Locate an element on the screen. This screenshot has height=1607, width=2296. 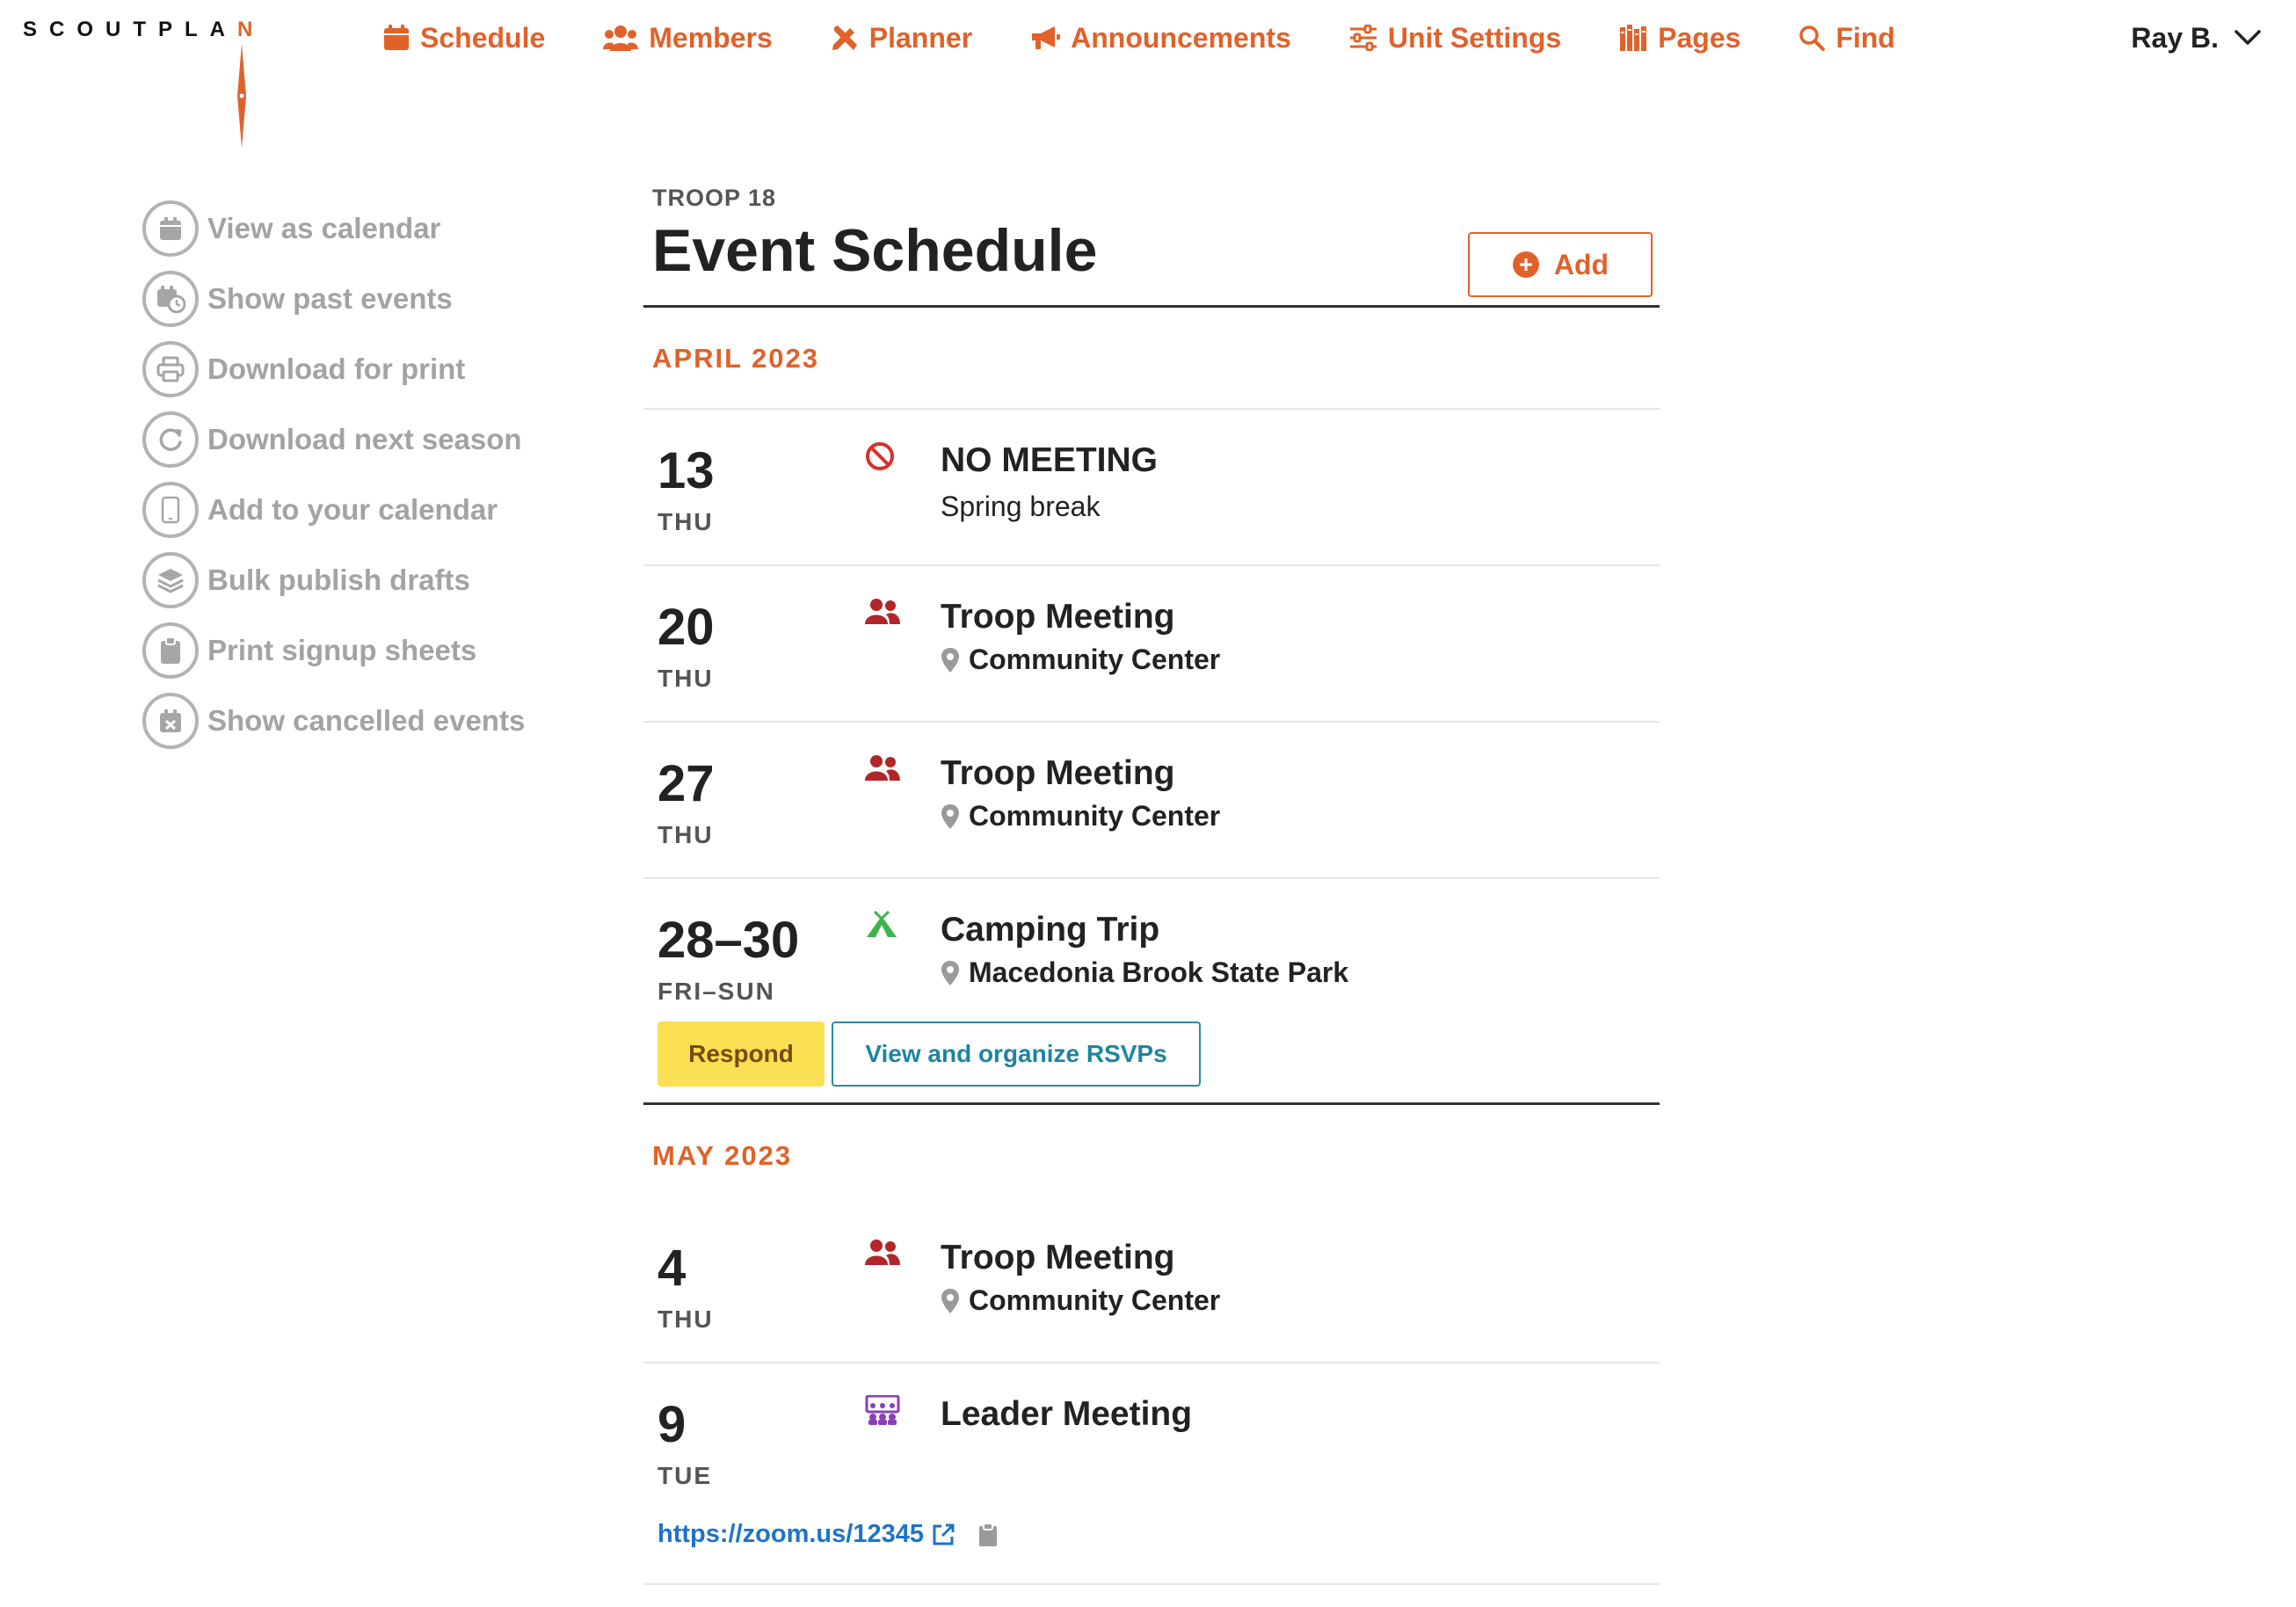
event-weekday: FRI–SUN is located at coordinates (716, 992).